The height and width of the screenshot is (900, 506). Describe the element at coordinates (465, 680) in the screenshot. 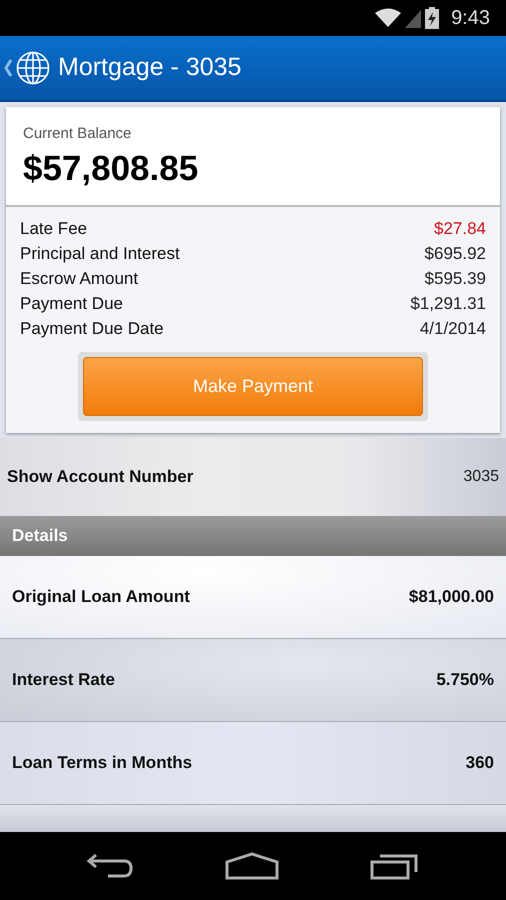

I see `detail-value: 5.750%` at that location.